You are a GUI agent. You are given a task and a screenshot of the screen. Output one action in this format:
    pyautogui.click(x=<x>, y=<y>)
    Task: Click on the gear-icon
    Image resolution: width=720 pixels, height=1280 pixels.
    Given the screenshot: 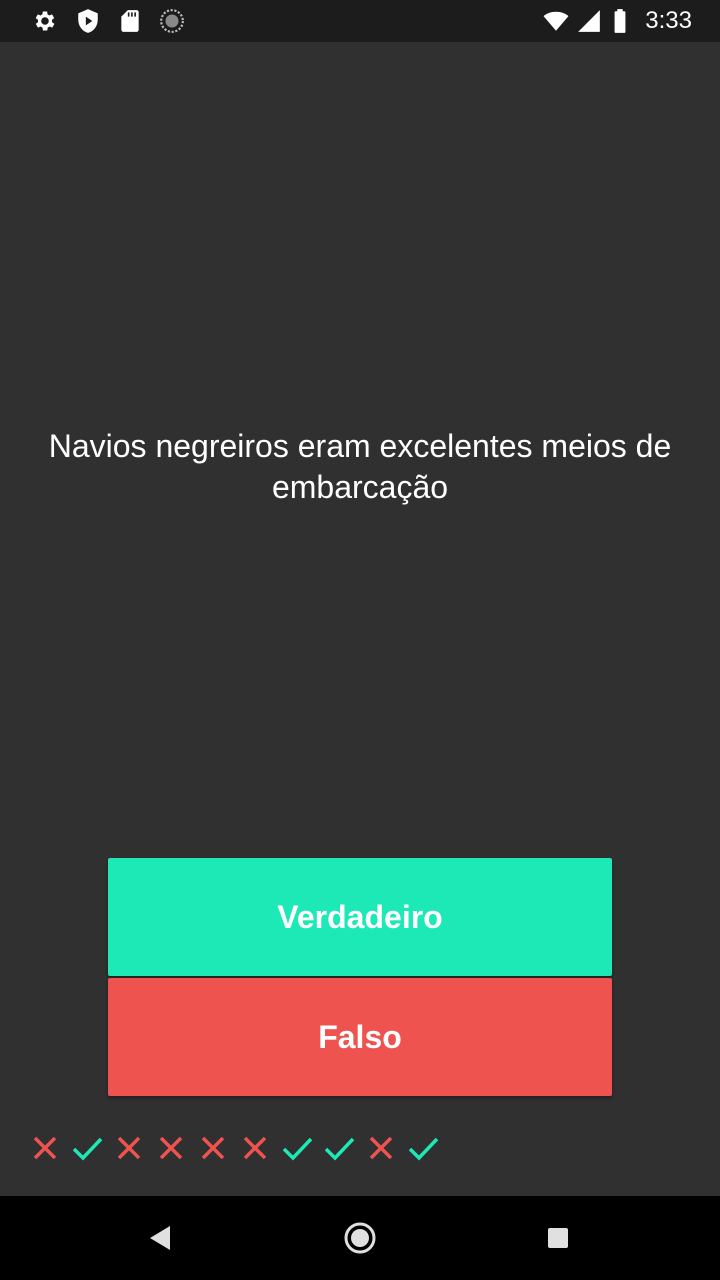 What is the action you would take?
    pyautogui.click(x=45, y=21)
    